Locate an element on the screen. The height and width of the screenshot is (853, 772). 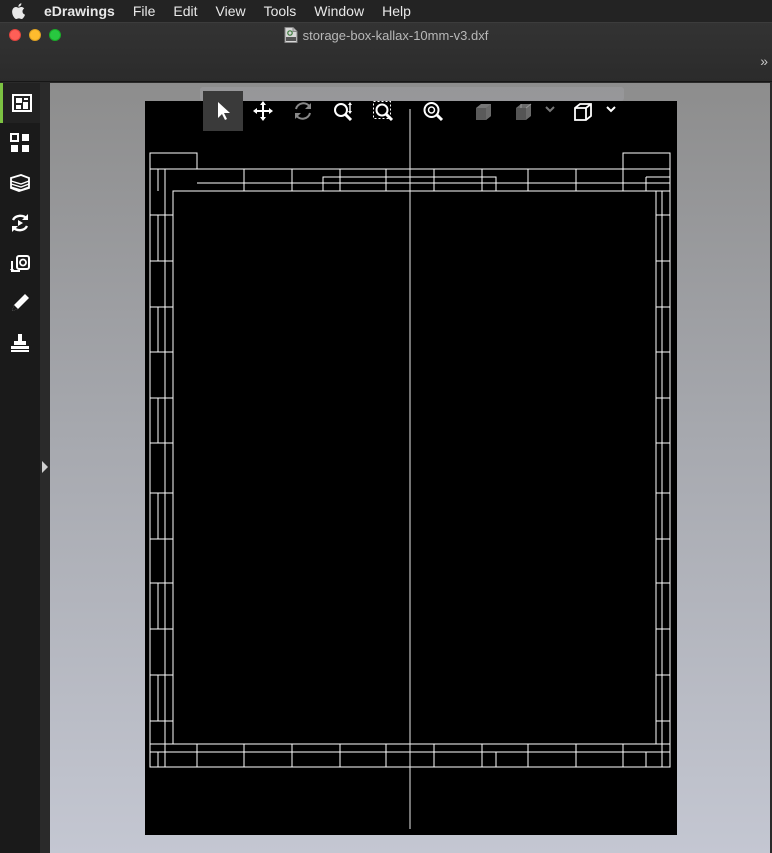
standard-views-icon is located at coordinates (583, 112).